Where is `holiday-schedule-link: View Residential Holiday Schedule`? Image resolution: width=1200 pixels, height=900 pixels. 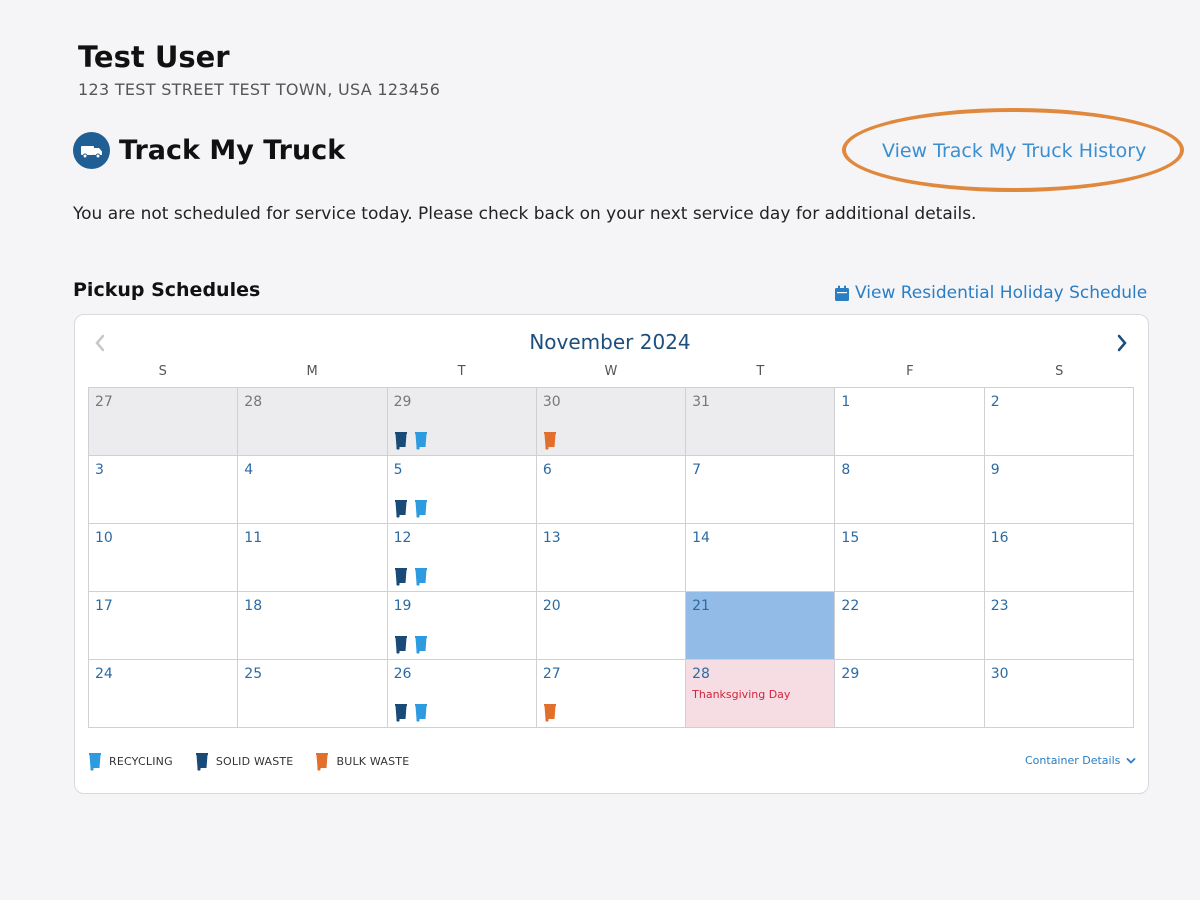 holiday-schedule-link: View Residential Holiday Schedule is located at coordinates (990, 293).